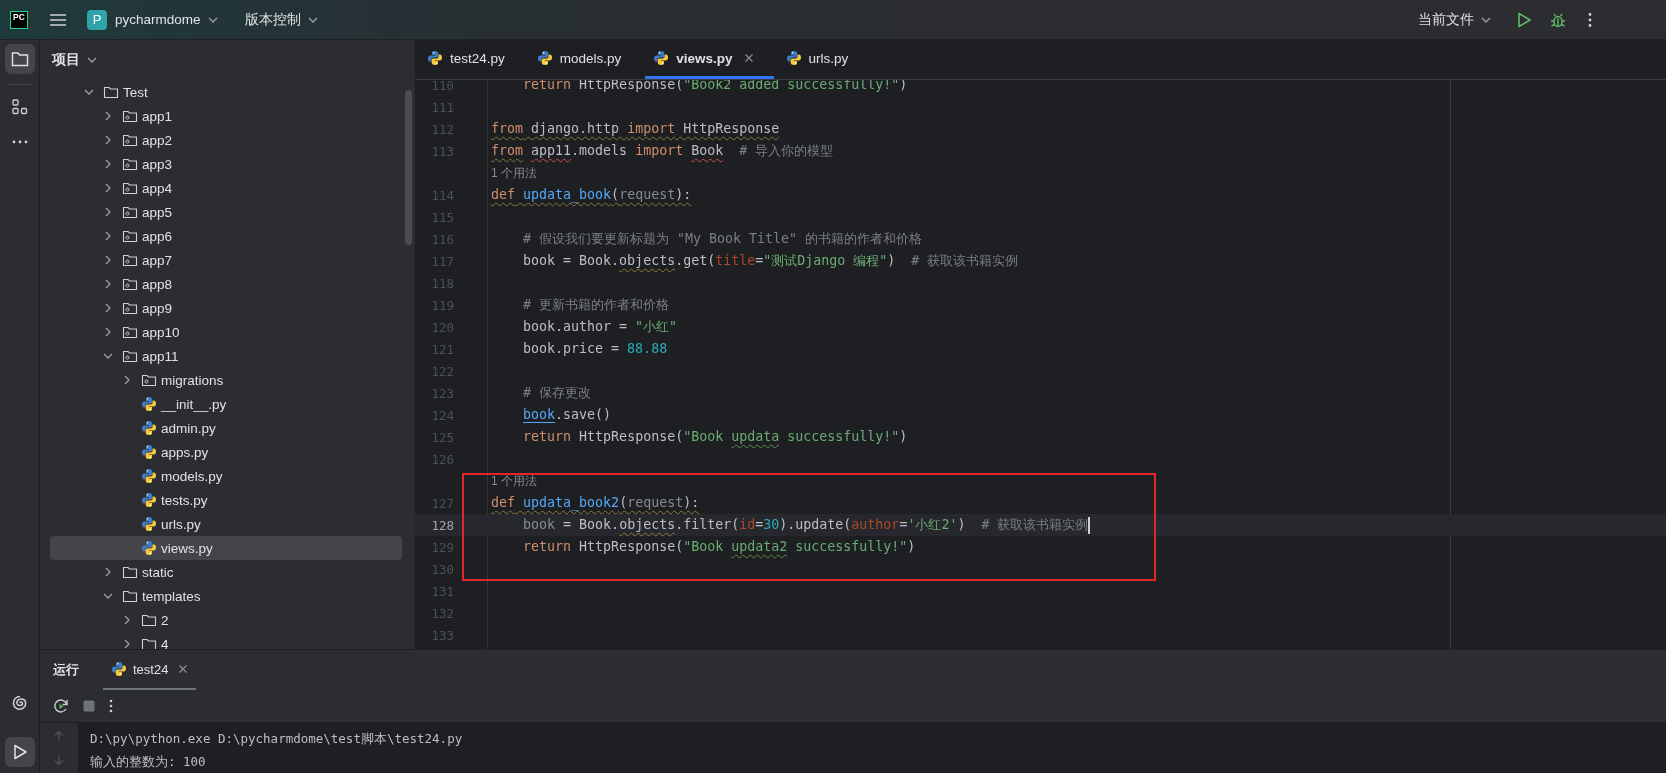  I want to click on tree-item: app8, so click(226, 284).